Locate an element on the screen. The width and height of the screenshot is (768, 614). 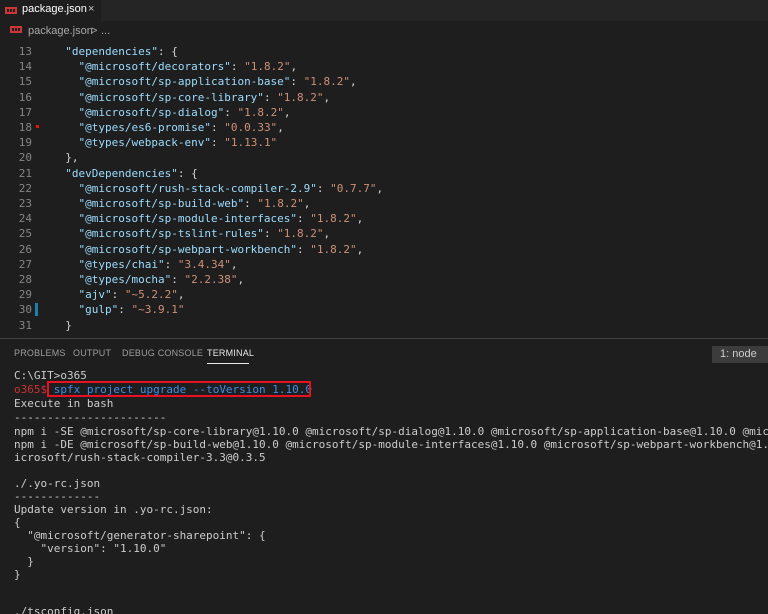
json-key: "@microsoft/sp-webpart-workbench" is located at coordinates (188, 249).